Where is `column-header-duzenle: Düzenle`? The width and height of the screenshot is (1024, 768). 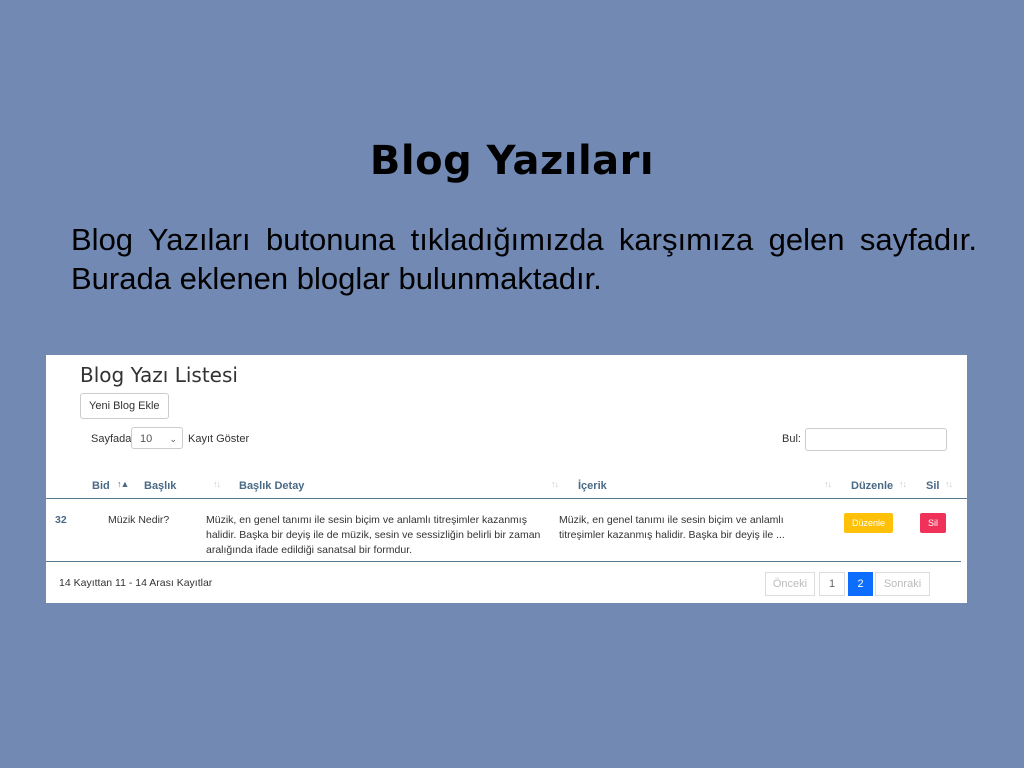 column-header-duzenle: Düzenle is located at coordinates (872, 486).